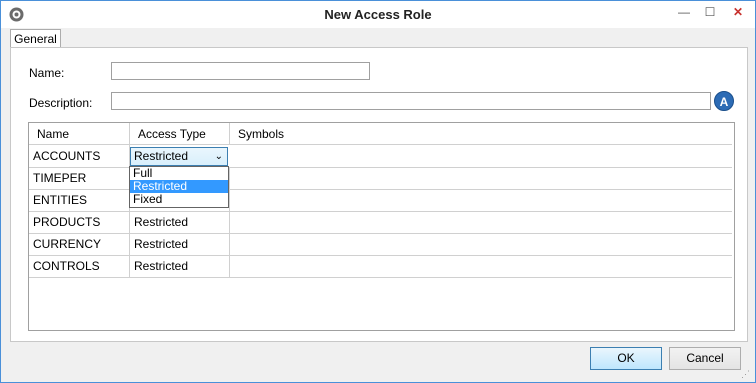  Describe the element at coordinates (747, 375) in the screenshot. I see `resize-grip-icon: ⋰` at that location.